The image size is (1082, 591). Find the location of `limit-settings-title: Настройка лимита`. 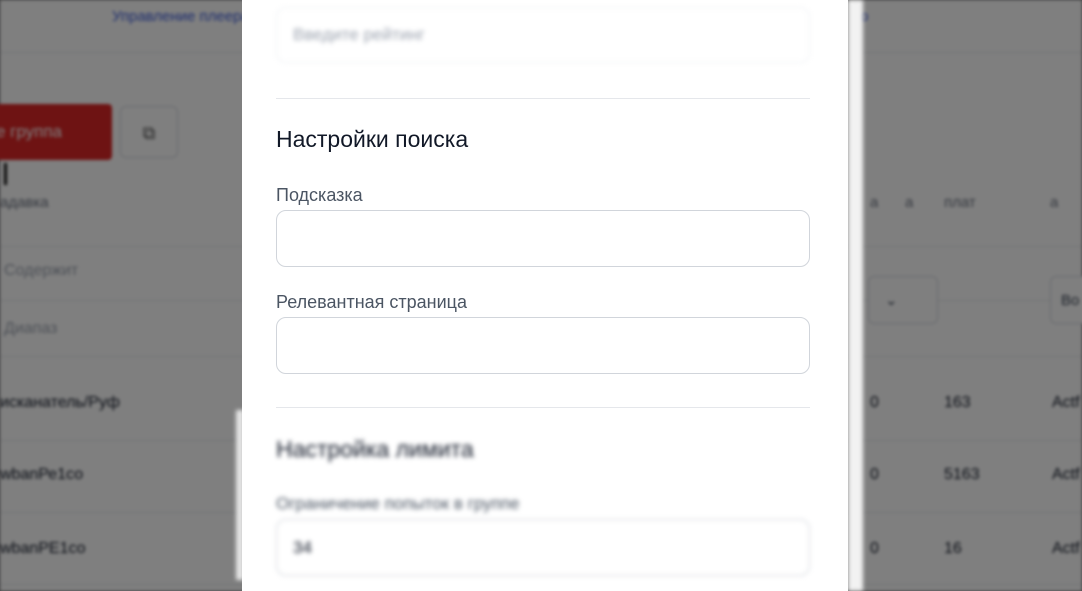

limit-settings-title: Настройка лимита is located at coordinates (375, 449).